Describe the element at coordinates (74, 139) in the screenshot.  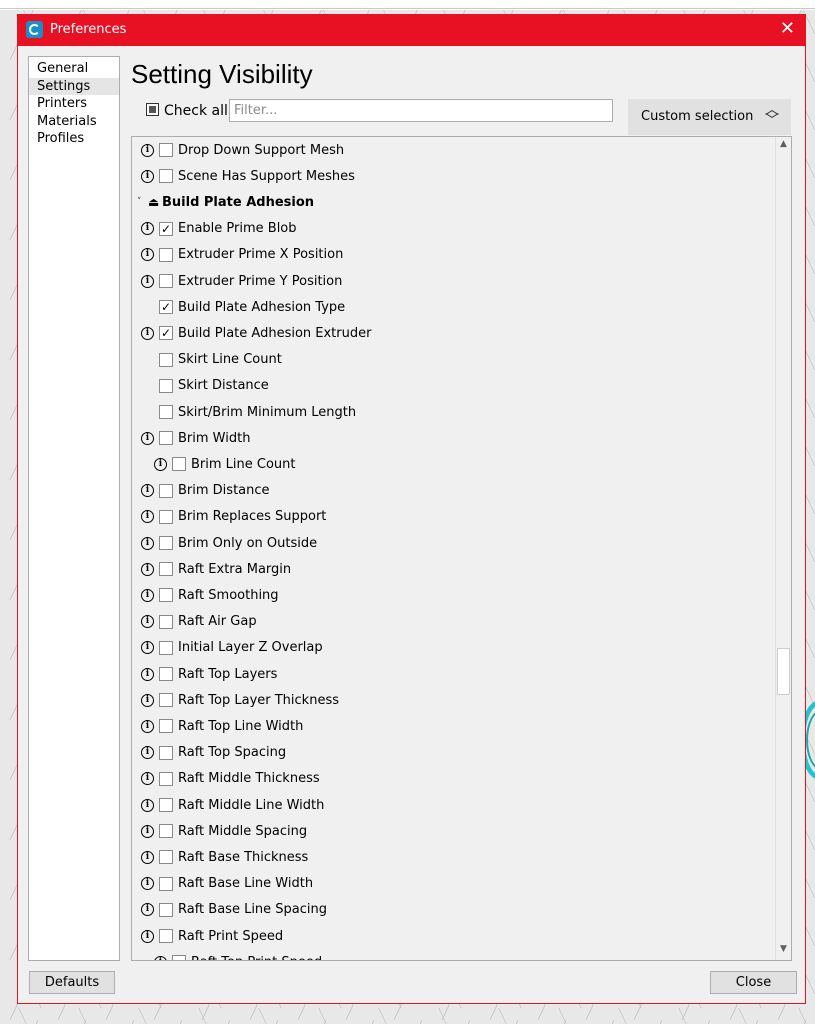
I see `sidebar-item-profiles: Profiles` at that location.